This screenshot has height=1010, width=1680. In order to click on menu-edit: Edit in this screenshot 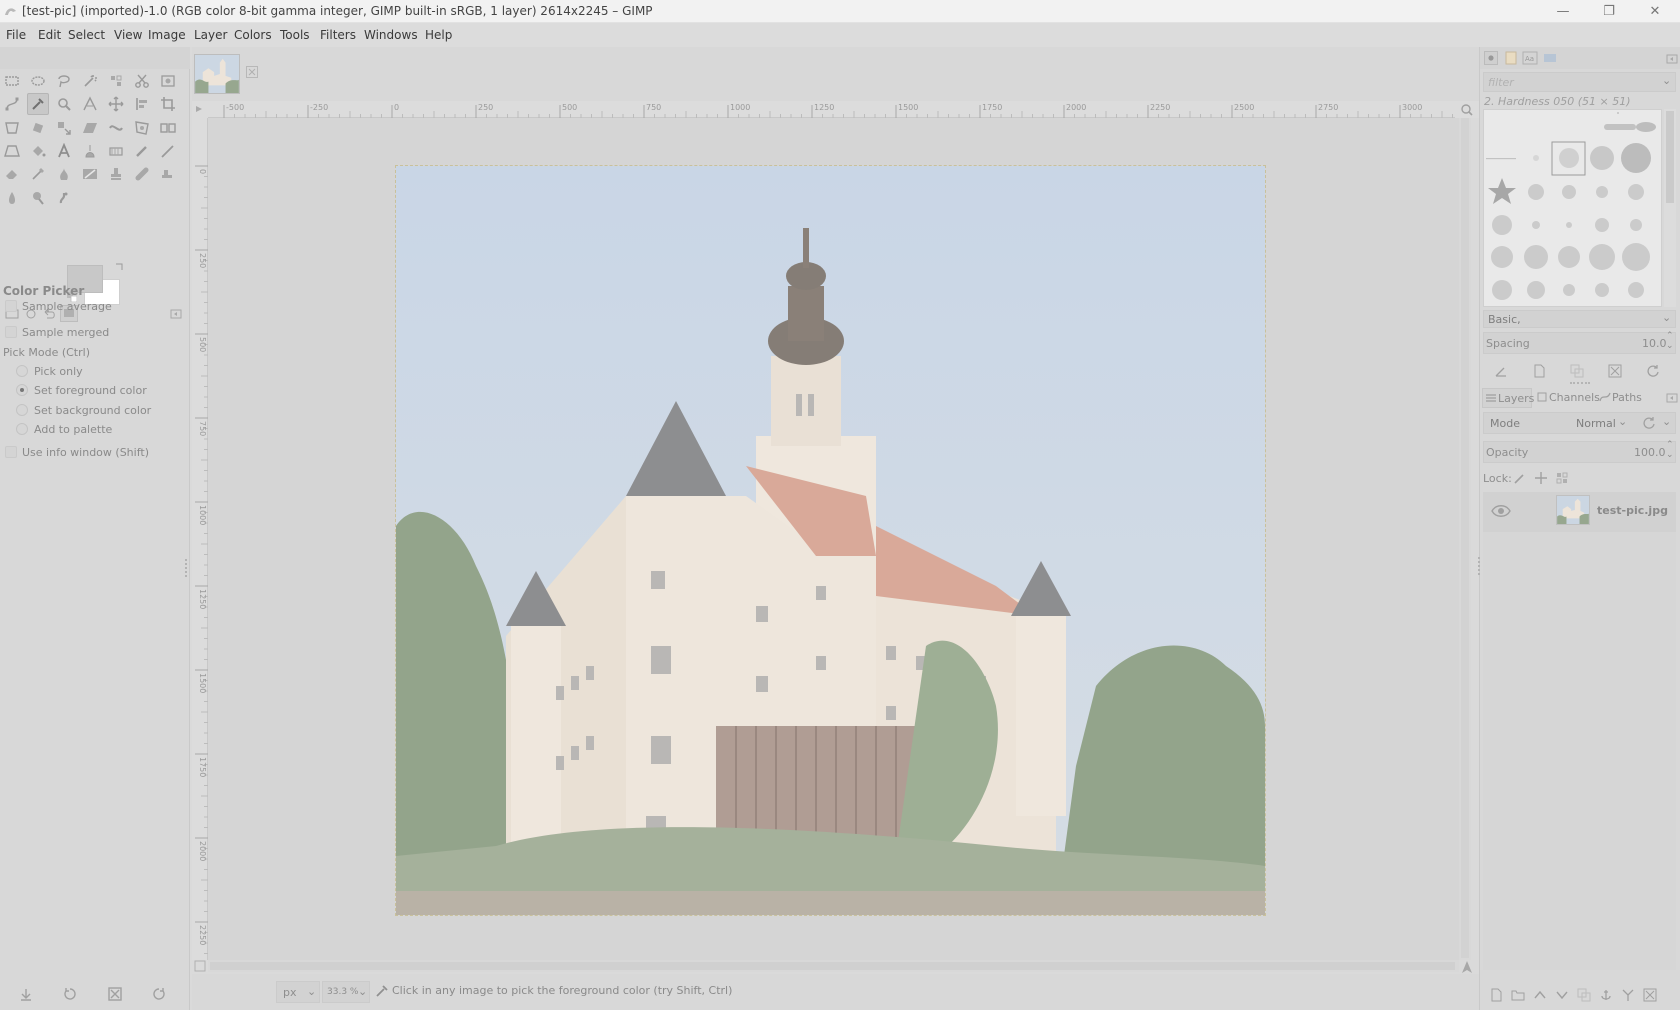, I will do `click(49, 35)`.